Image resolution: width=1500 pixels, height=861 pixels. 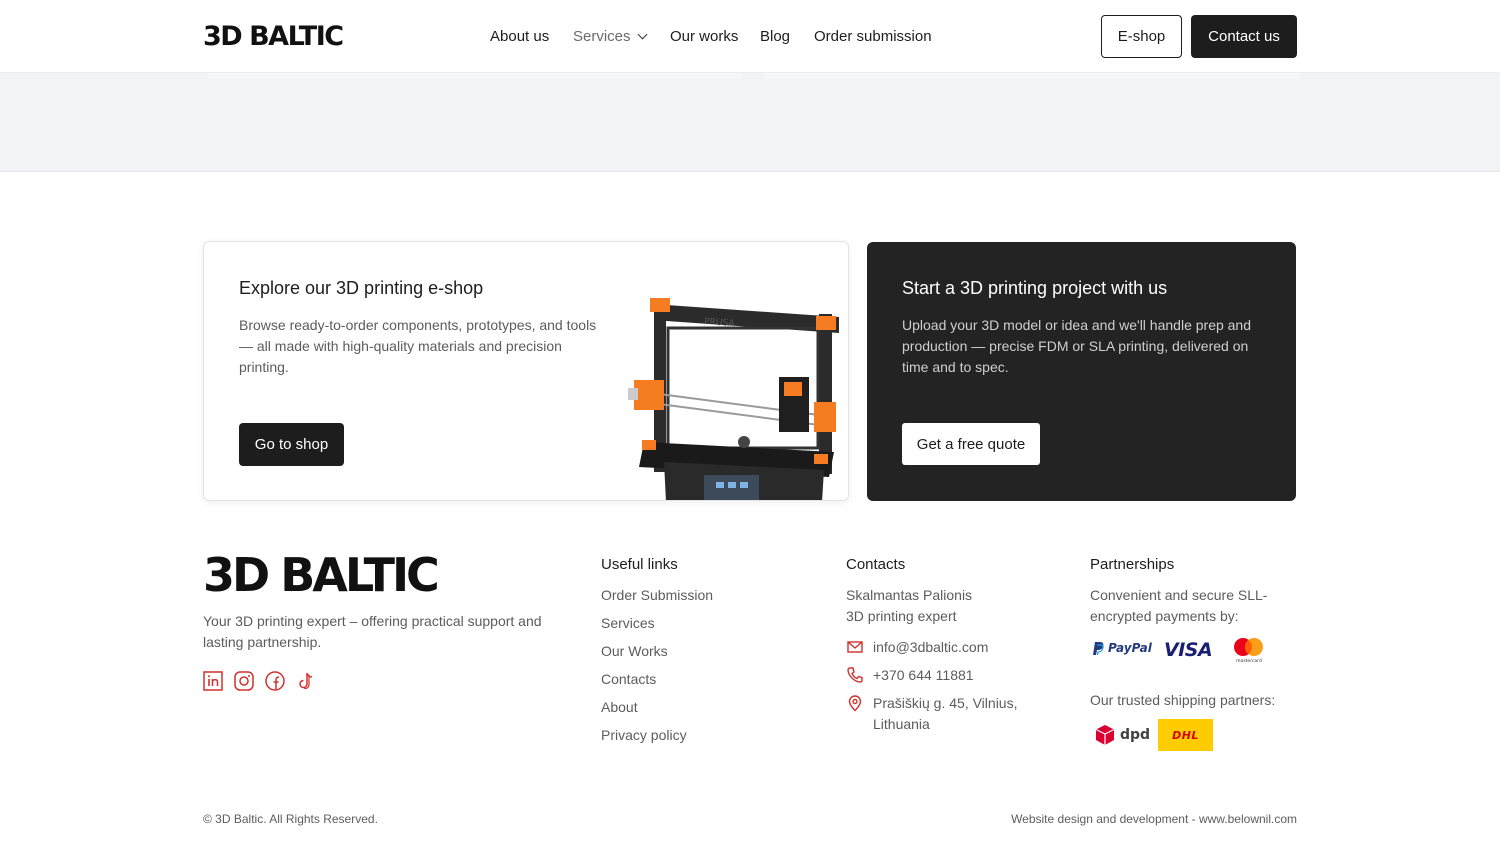 I want to click on 3d-printer-image: PRUSA, so click(x=733, y=399).